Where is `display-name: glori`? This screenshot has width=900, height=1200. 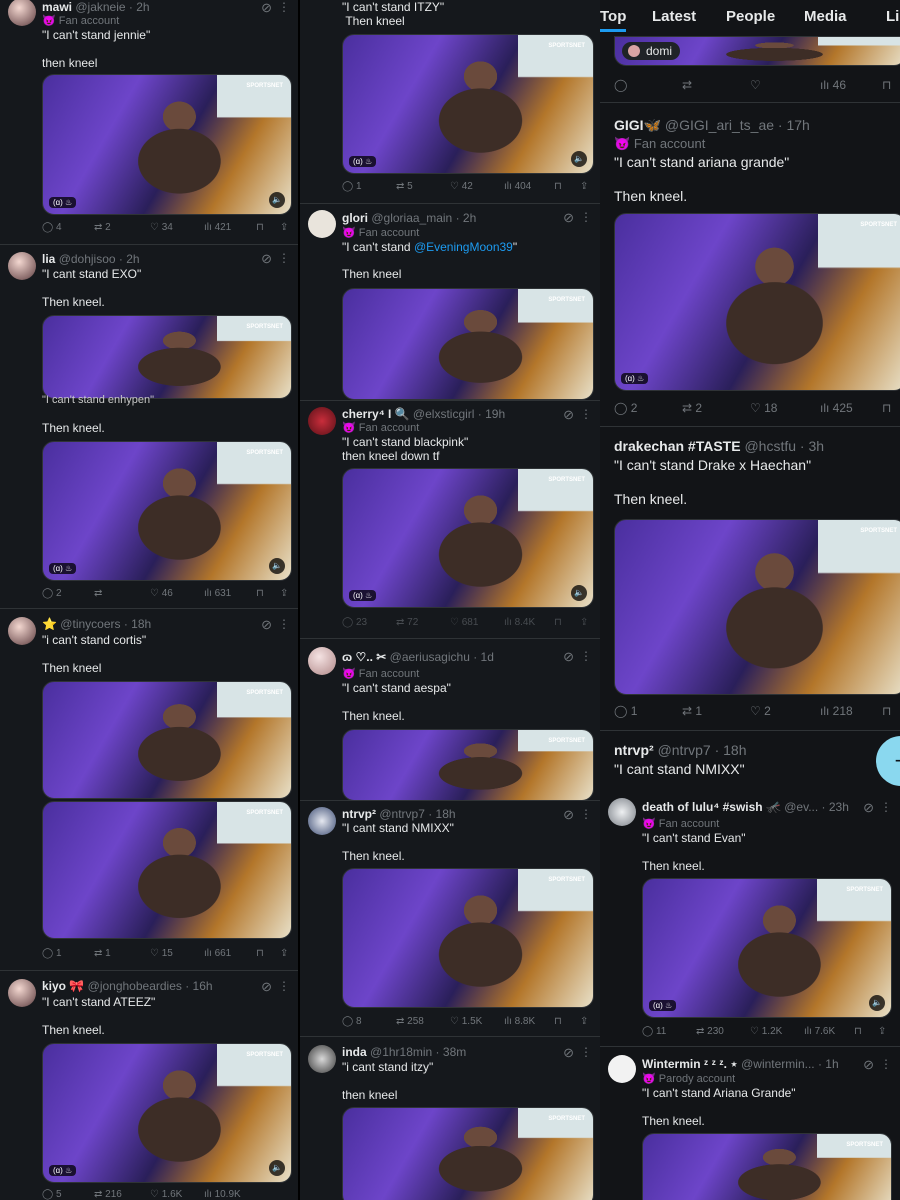 display-name: glori is located at coordinates (355, 218).